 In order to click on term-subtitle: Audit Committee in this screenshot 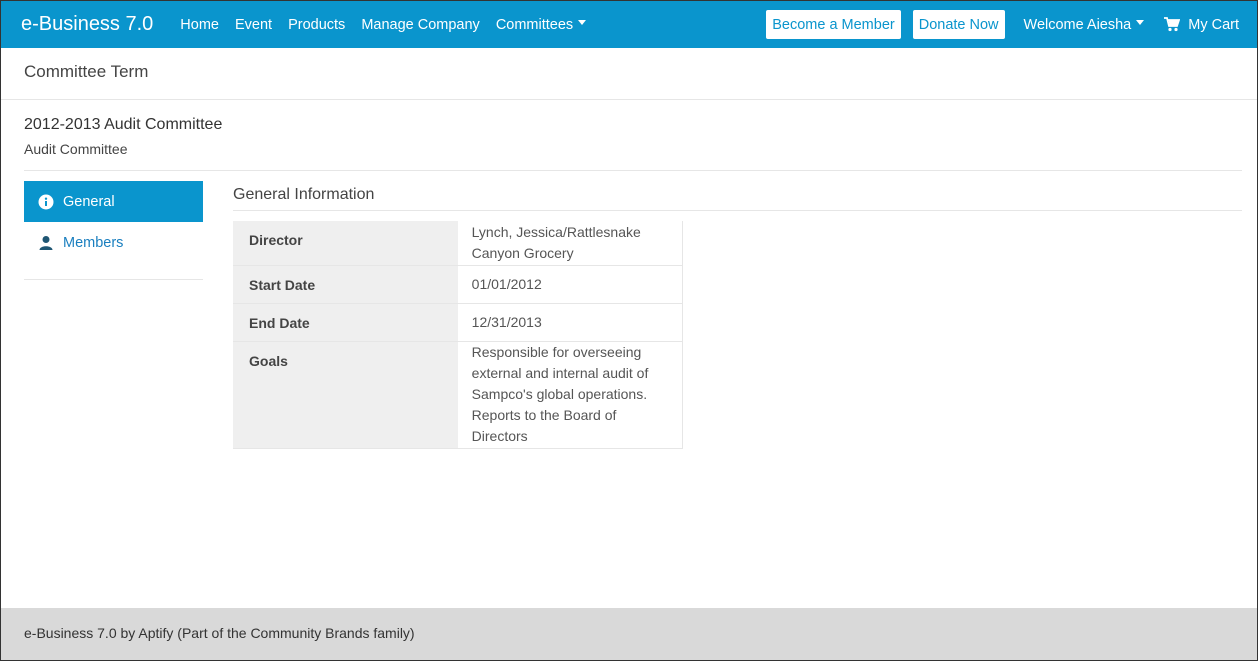, I will do `click(76, 149)`.